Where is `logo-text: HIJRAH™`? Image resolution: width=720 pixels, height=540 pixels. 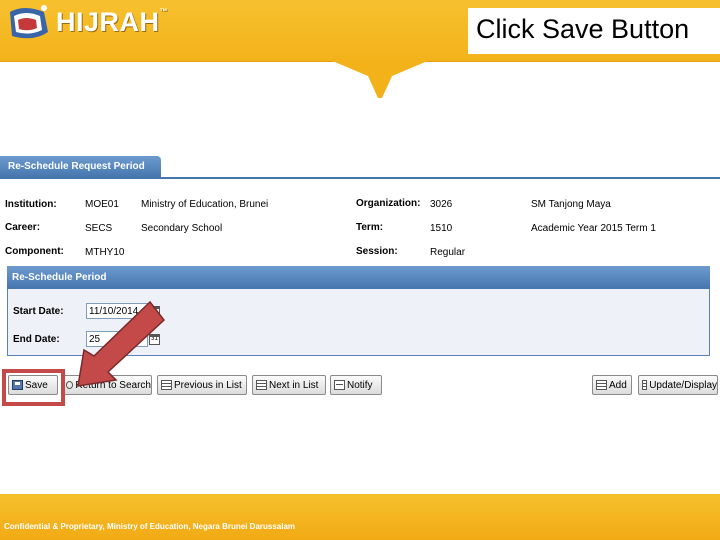 logo-text: HIJRAH™ is located at coordinates (112, 22).